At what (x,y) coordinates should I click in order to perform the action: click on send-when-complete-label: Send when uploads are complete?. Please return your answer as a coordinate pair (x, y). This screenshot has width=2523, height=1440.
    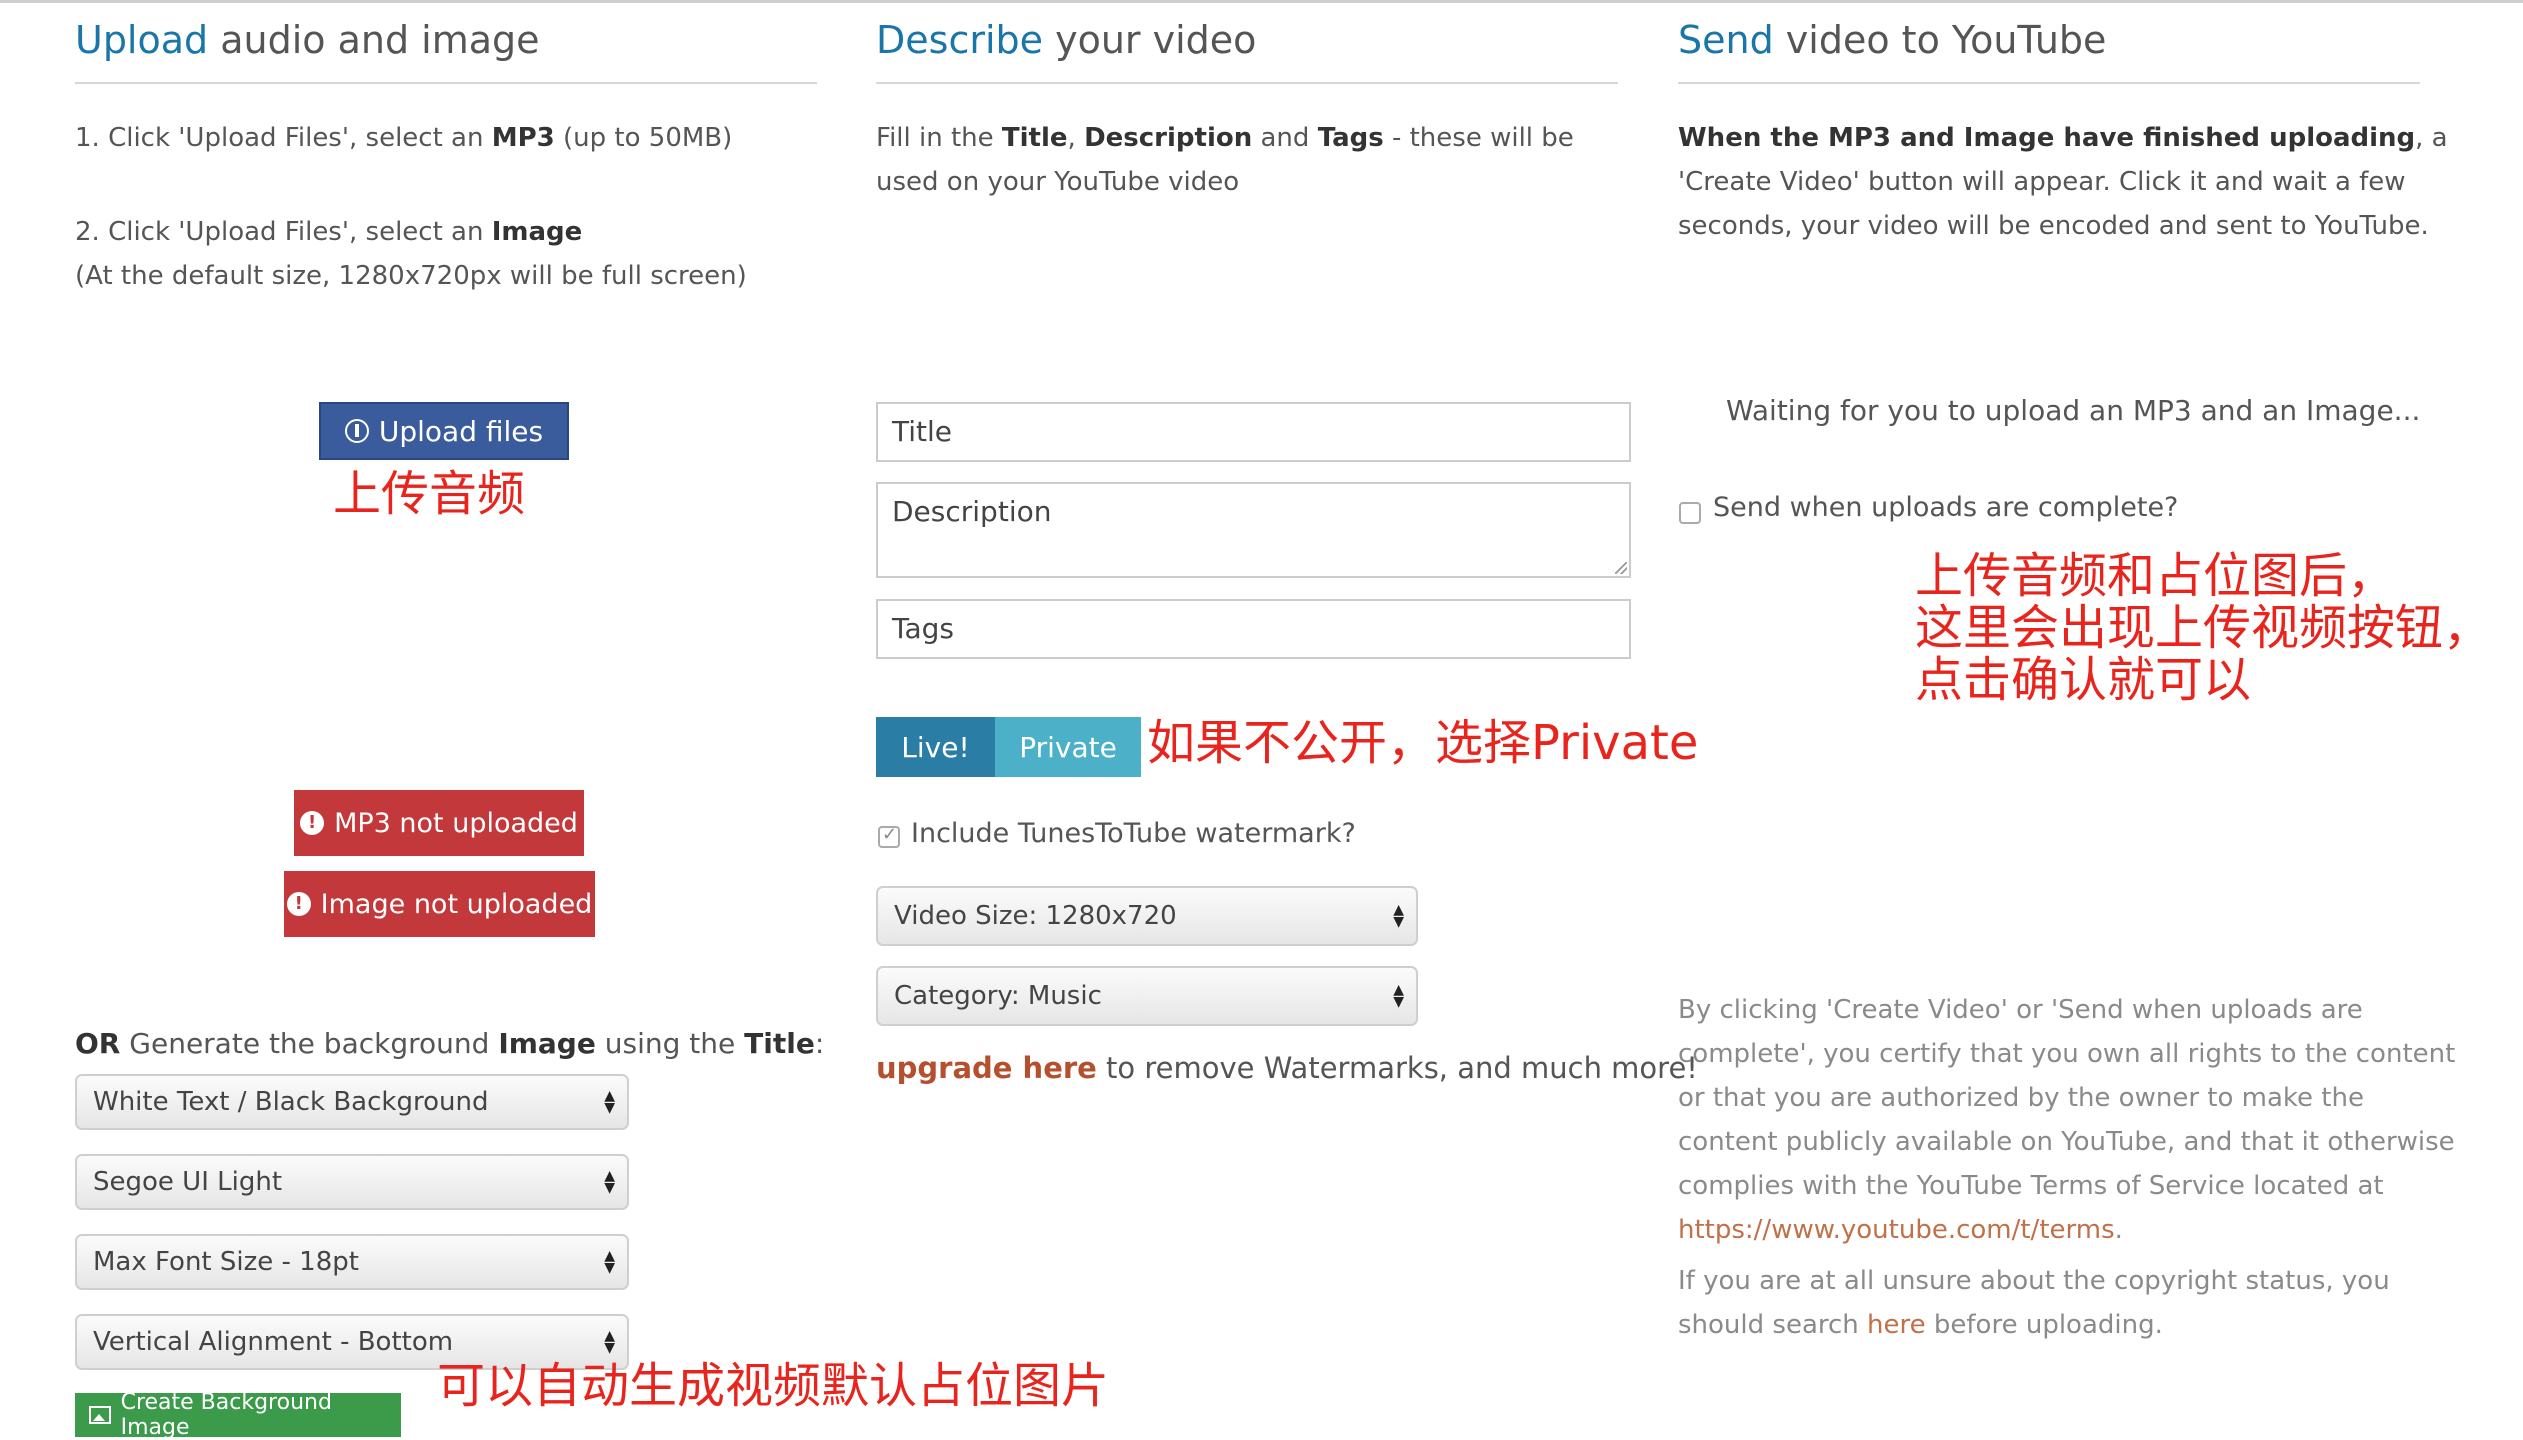
    Looking at the image, I should click on (1946, 507).